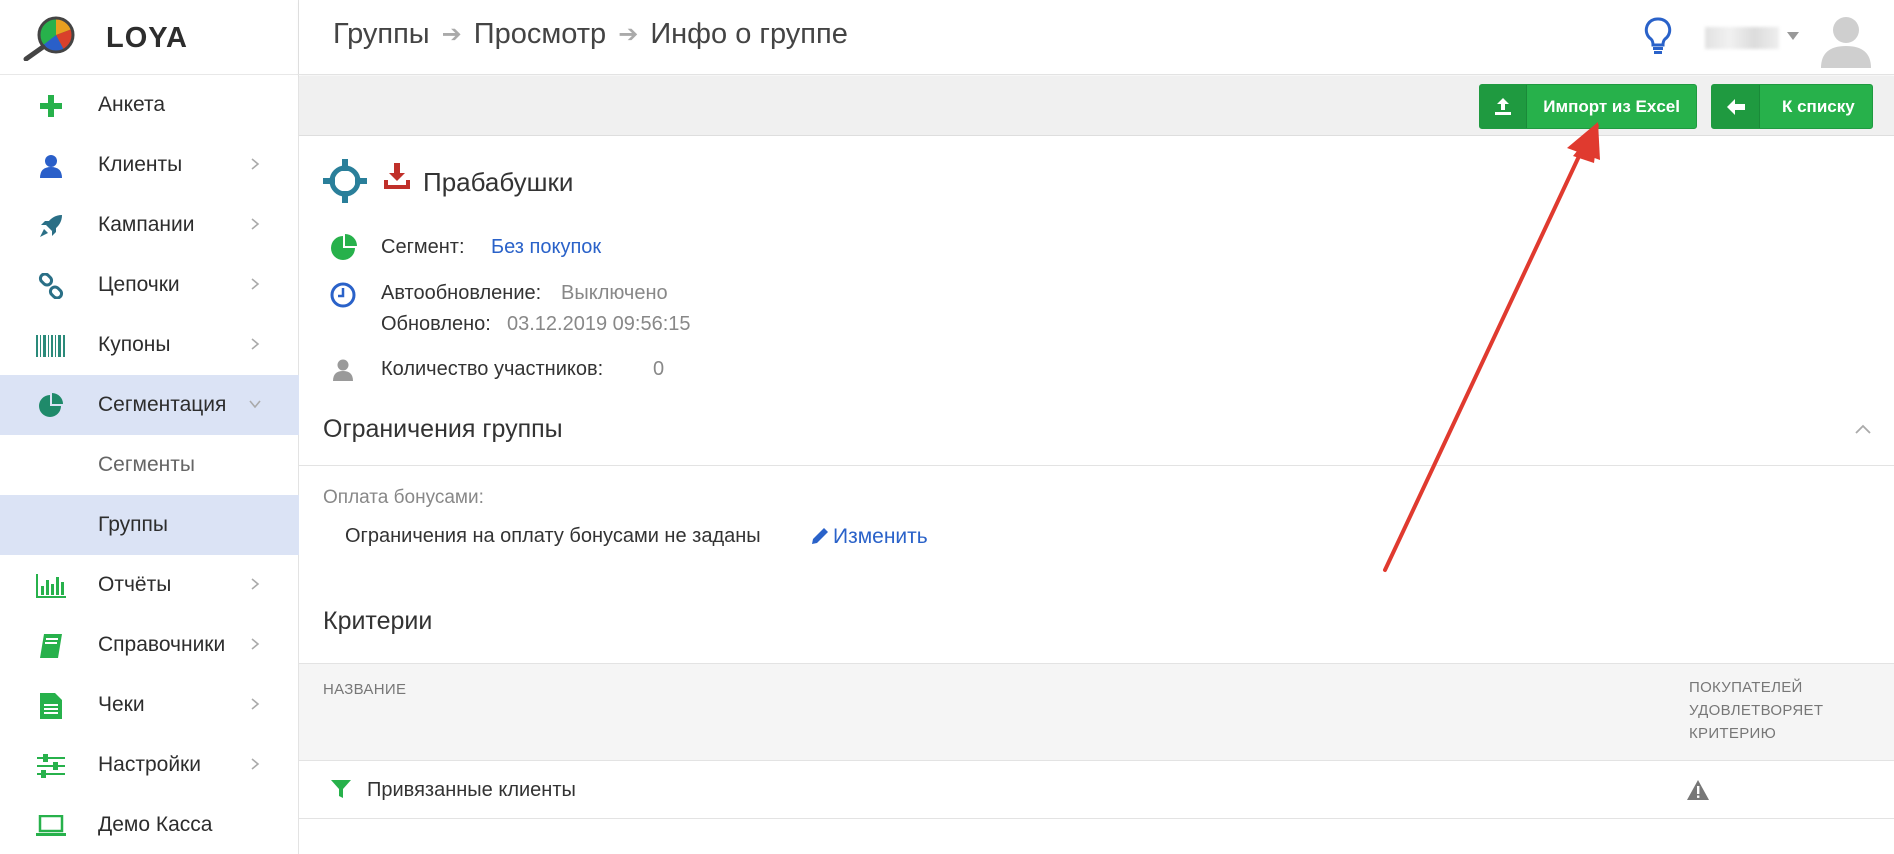 This screenshot has width=1894, height=854. What do you see at coordinates (1658, 36) in the screenshot?
I see `lightbulb-icon` at bounding box center [1658, 36].